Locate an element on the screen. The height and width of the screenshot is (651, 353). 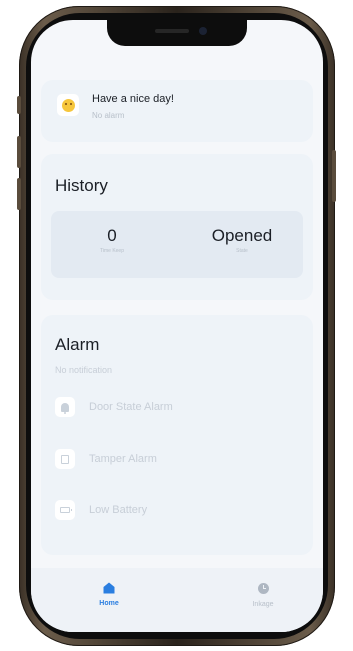
alarm-title: Alarm is located at coordinates (77, 344).